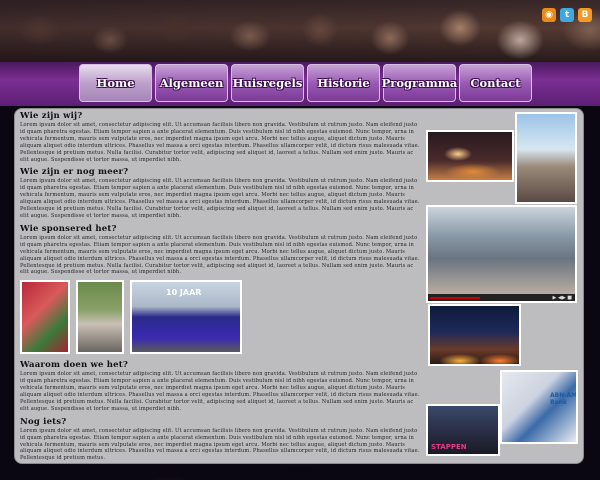 The image size is (600, 480). Describe the element at coordinates (463, 430) in the screenshot. I see `photo-group-posing: STAPPEN` at that location.